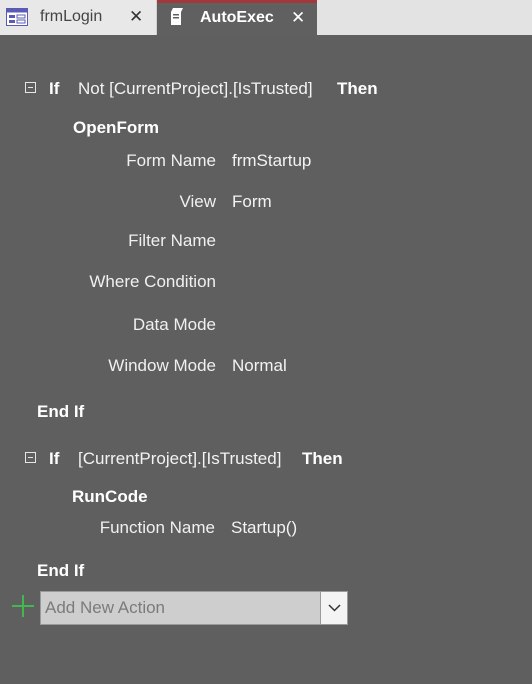 The height and width of the screenshot is (684, 532). What do you see at coordinates (116, 128) in the screenshot?
I see `action-name: OpenForm` at bounding box center [116, 128].